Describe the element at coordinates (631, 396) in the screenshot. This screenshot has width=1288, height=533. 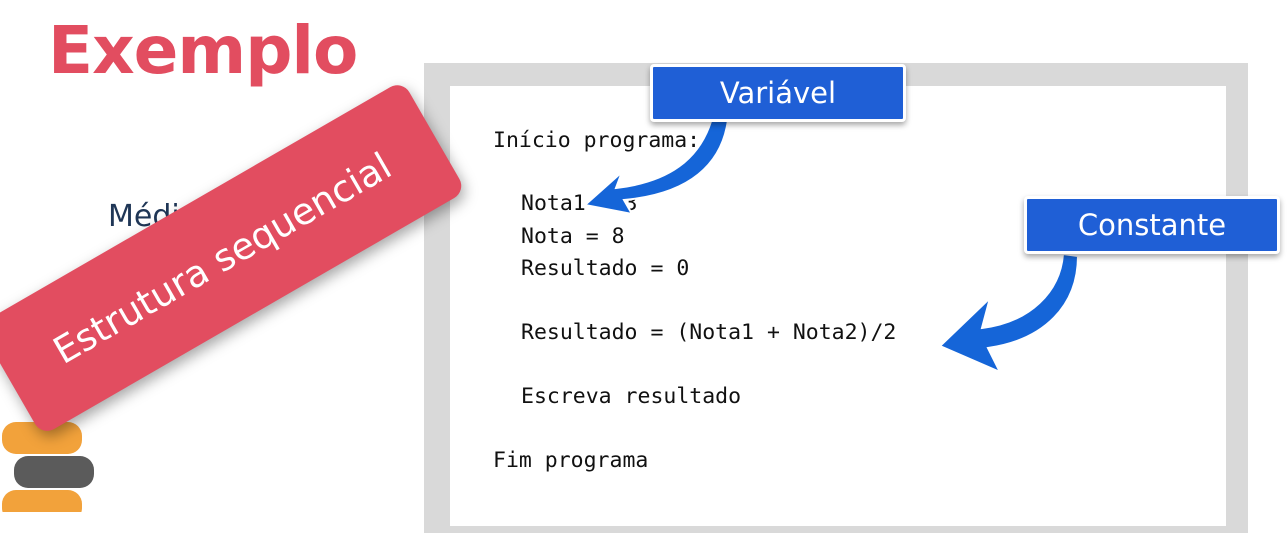
I see `code-line-escreva: Escreva resultado` at that location.